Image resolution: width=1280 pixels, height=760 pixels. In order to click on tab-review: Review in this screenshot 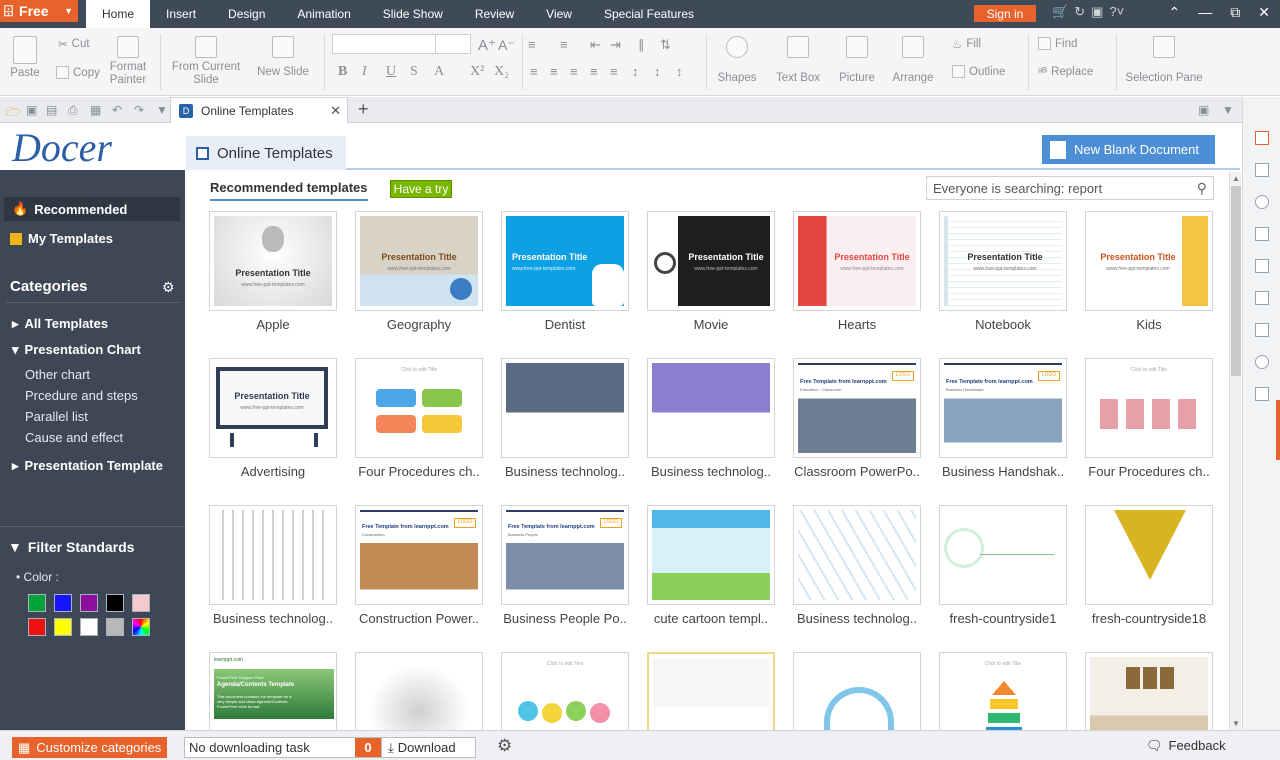, I will do `click(494, 14)`.